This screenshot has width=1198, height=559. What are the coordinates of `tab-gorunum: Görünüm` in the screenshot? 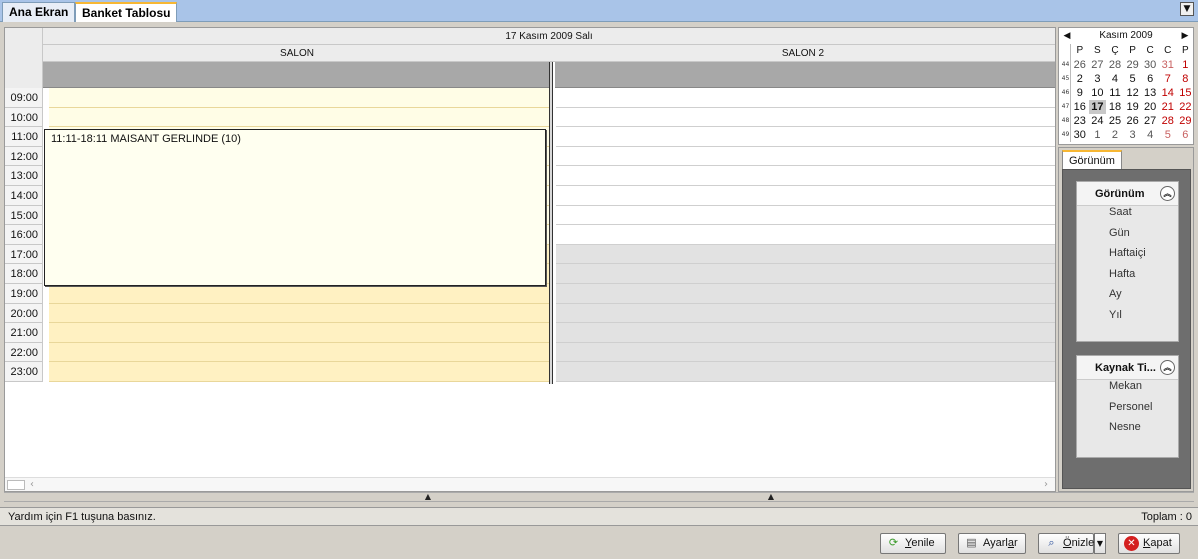 It's located at (1092, 160).